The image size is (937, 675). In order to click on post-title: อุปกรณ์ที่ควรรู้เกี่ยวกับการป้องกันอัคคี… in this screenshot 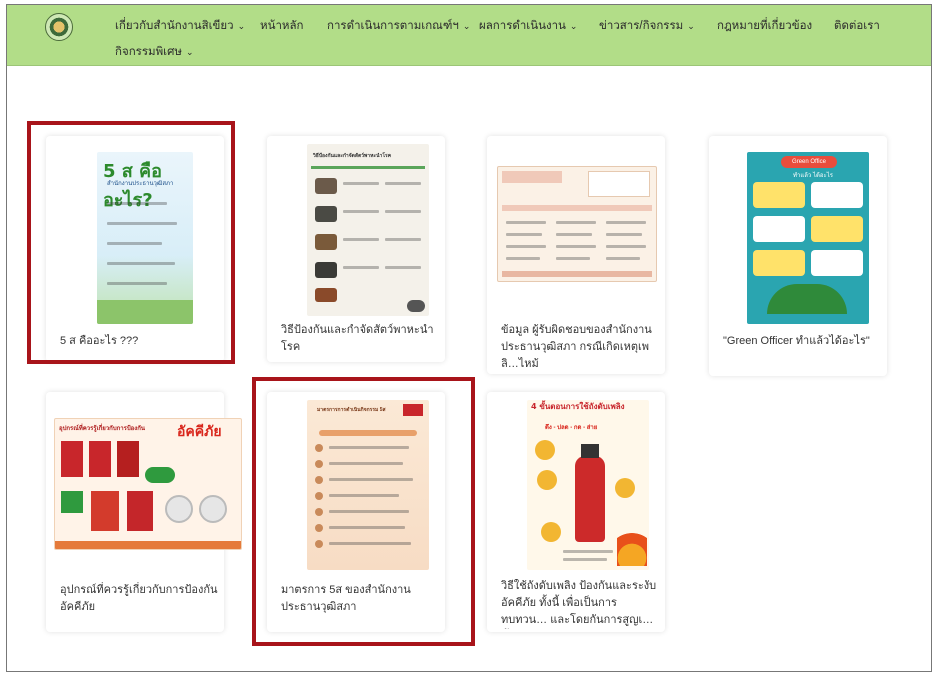, I will do `click(139, 599)`.